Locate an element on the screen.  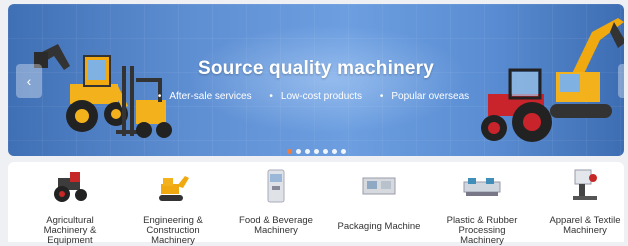
carousel-pagination is located at coordinates (316, 151).